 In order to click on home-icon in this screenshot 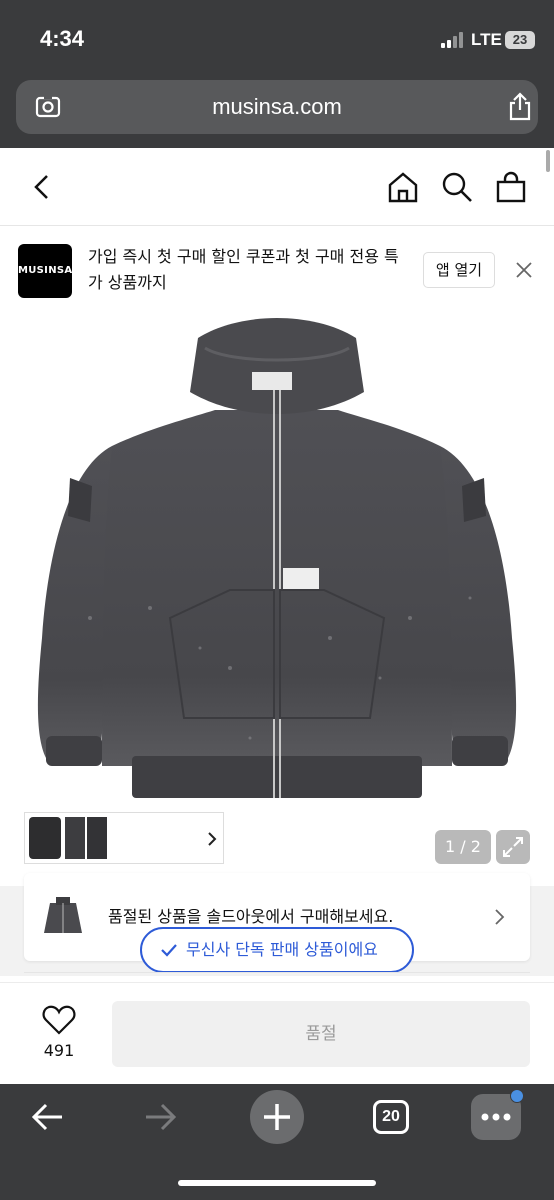, I will do `click(403, 187)`.